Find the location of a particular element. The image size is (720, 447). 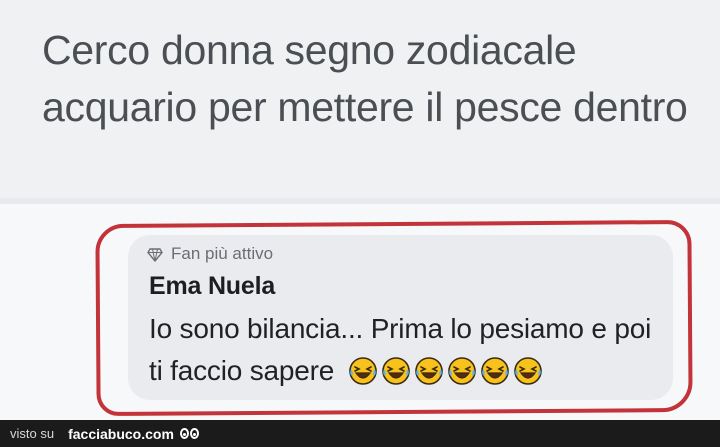

footer-prefix: visto su is located at coordinates (32, 433).